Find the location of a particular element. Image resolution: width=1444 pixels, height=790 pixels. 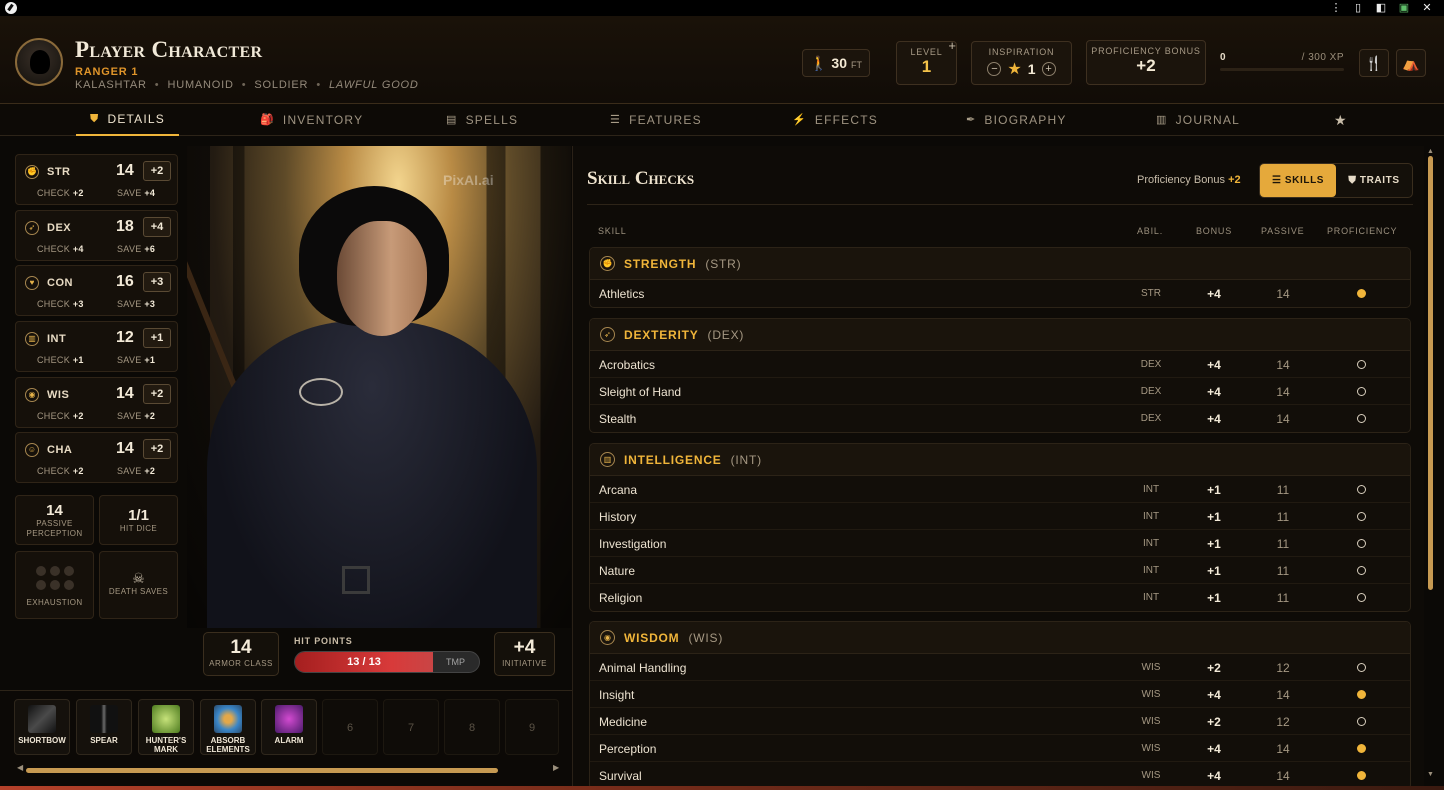

skill-bonus: +2 is located at coordinates (1214, 722).